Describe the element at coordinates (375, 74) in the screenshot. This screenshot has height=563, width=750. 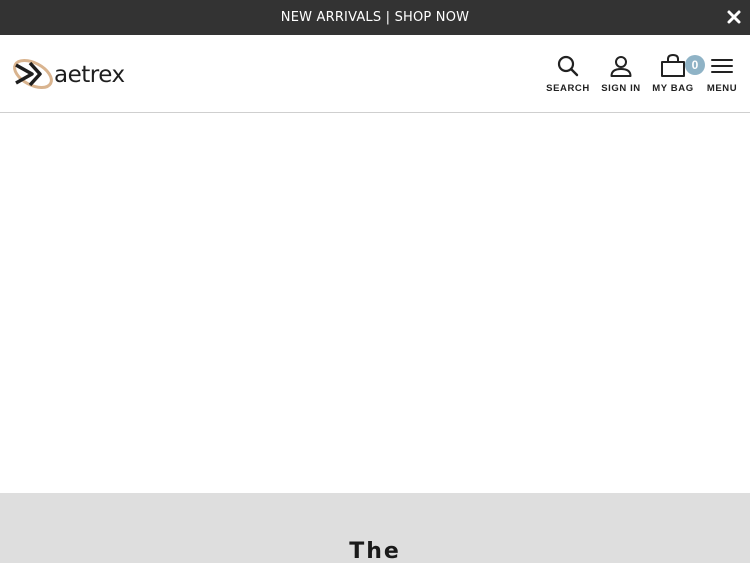
I see `site-header: aetrex SEARCH SIGN IN 0 MY BAG MENU` at that location.